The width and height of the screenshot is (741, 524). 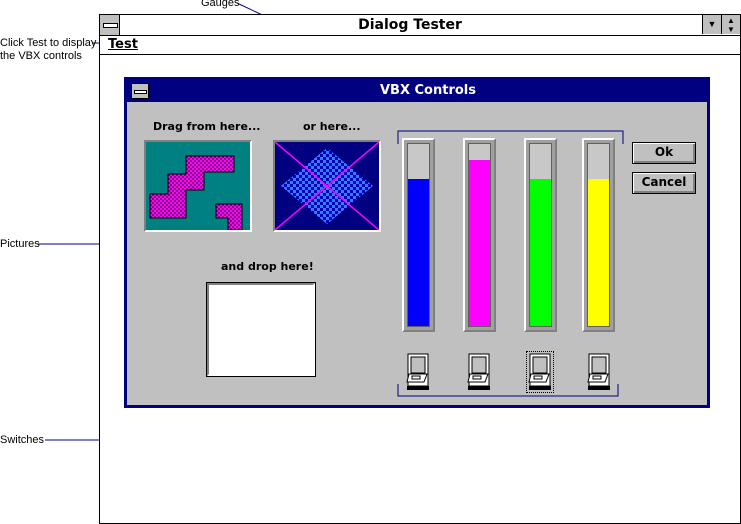 What do you see at coordinates (664, 153) in the screenshot?
I see `ok-button: Ok` at bounding box center [664, 153].